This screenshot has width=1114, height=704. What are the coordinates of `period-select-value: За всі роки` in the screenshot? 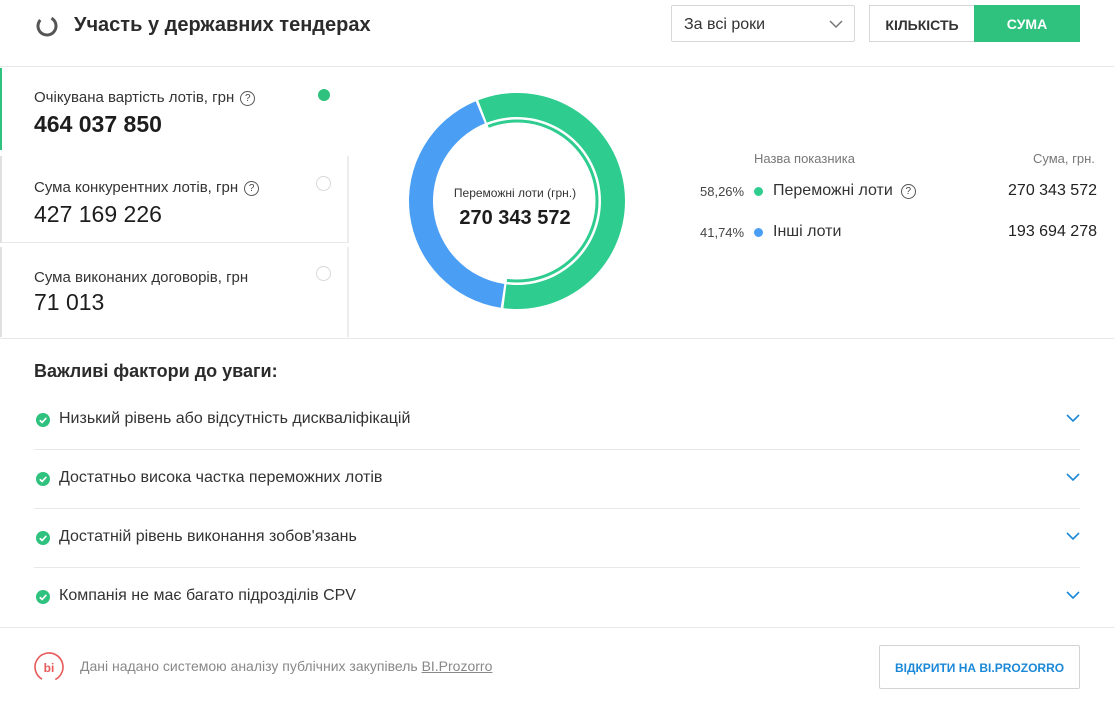 It's located at (725, 24).